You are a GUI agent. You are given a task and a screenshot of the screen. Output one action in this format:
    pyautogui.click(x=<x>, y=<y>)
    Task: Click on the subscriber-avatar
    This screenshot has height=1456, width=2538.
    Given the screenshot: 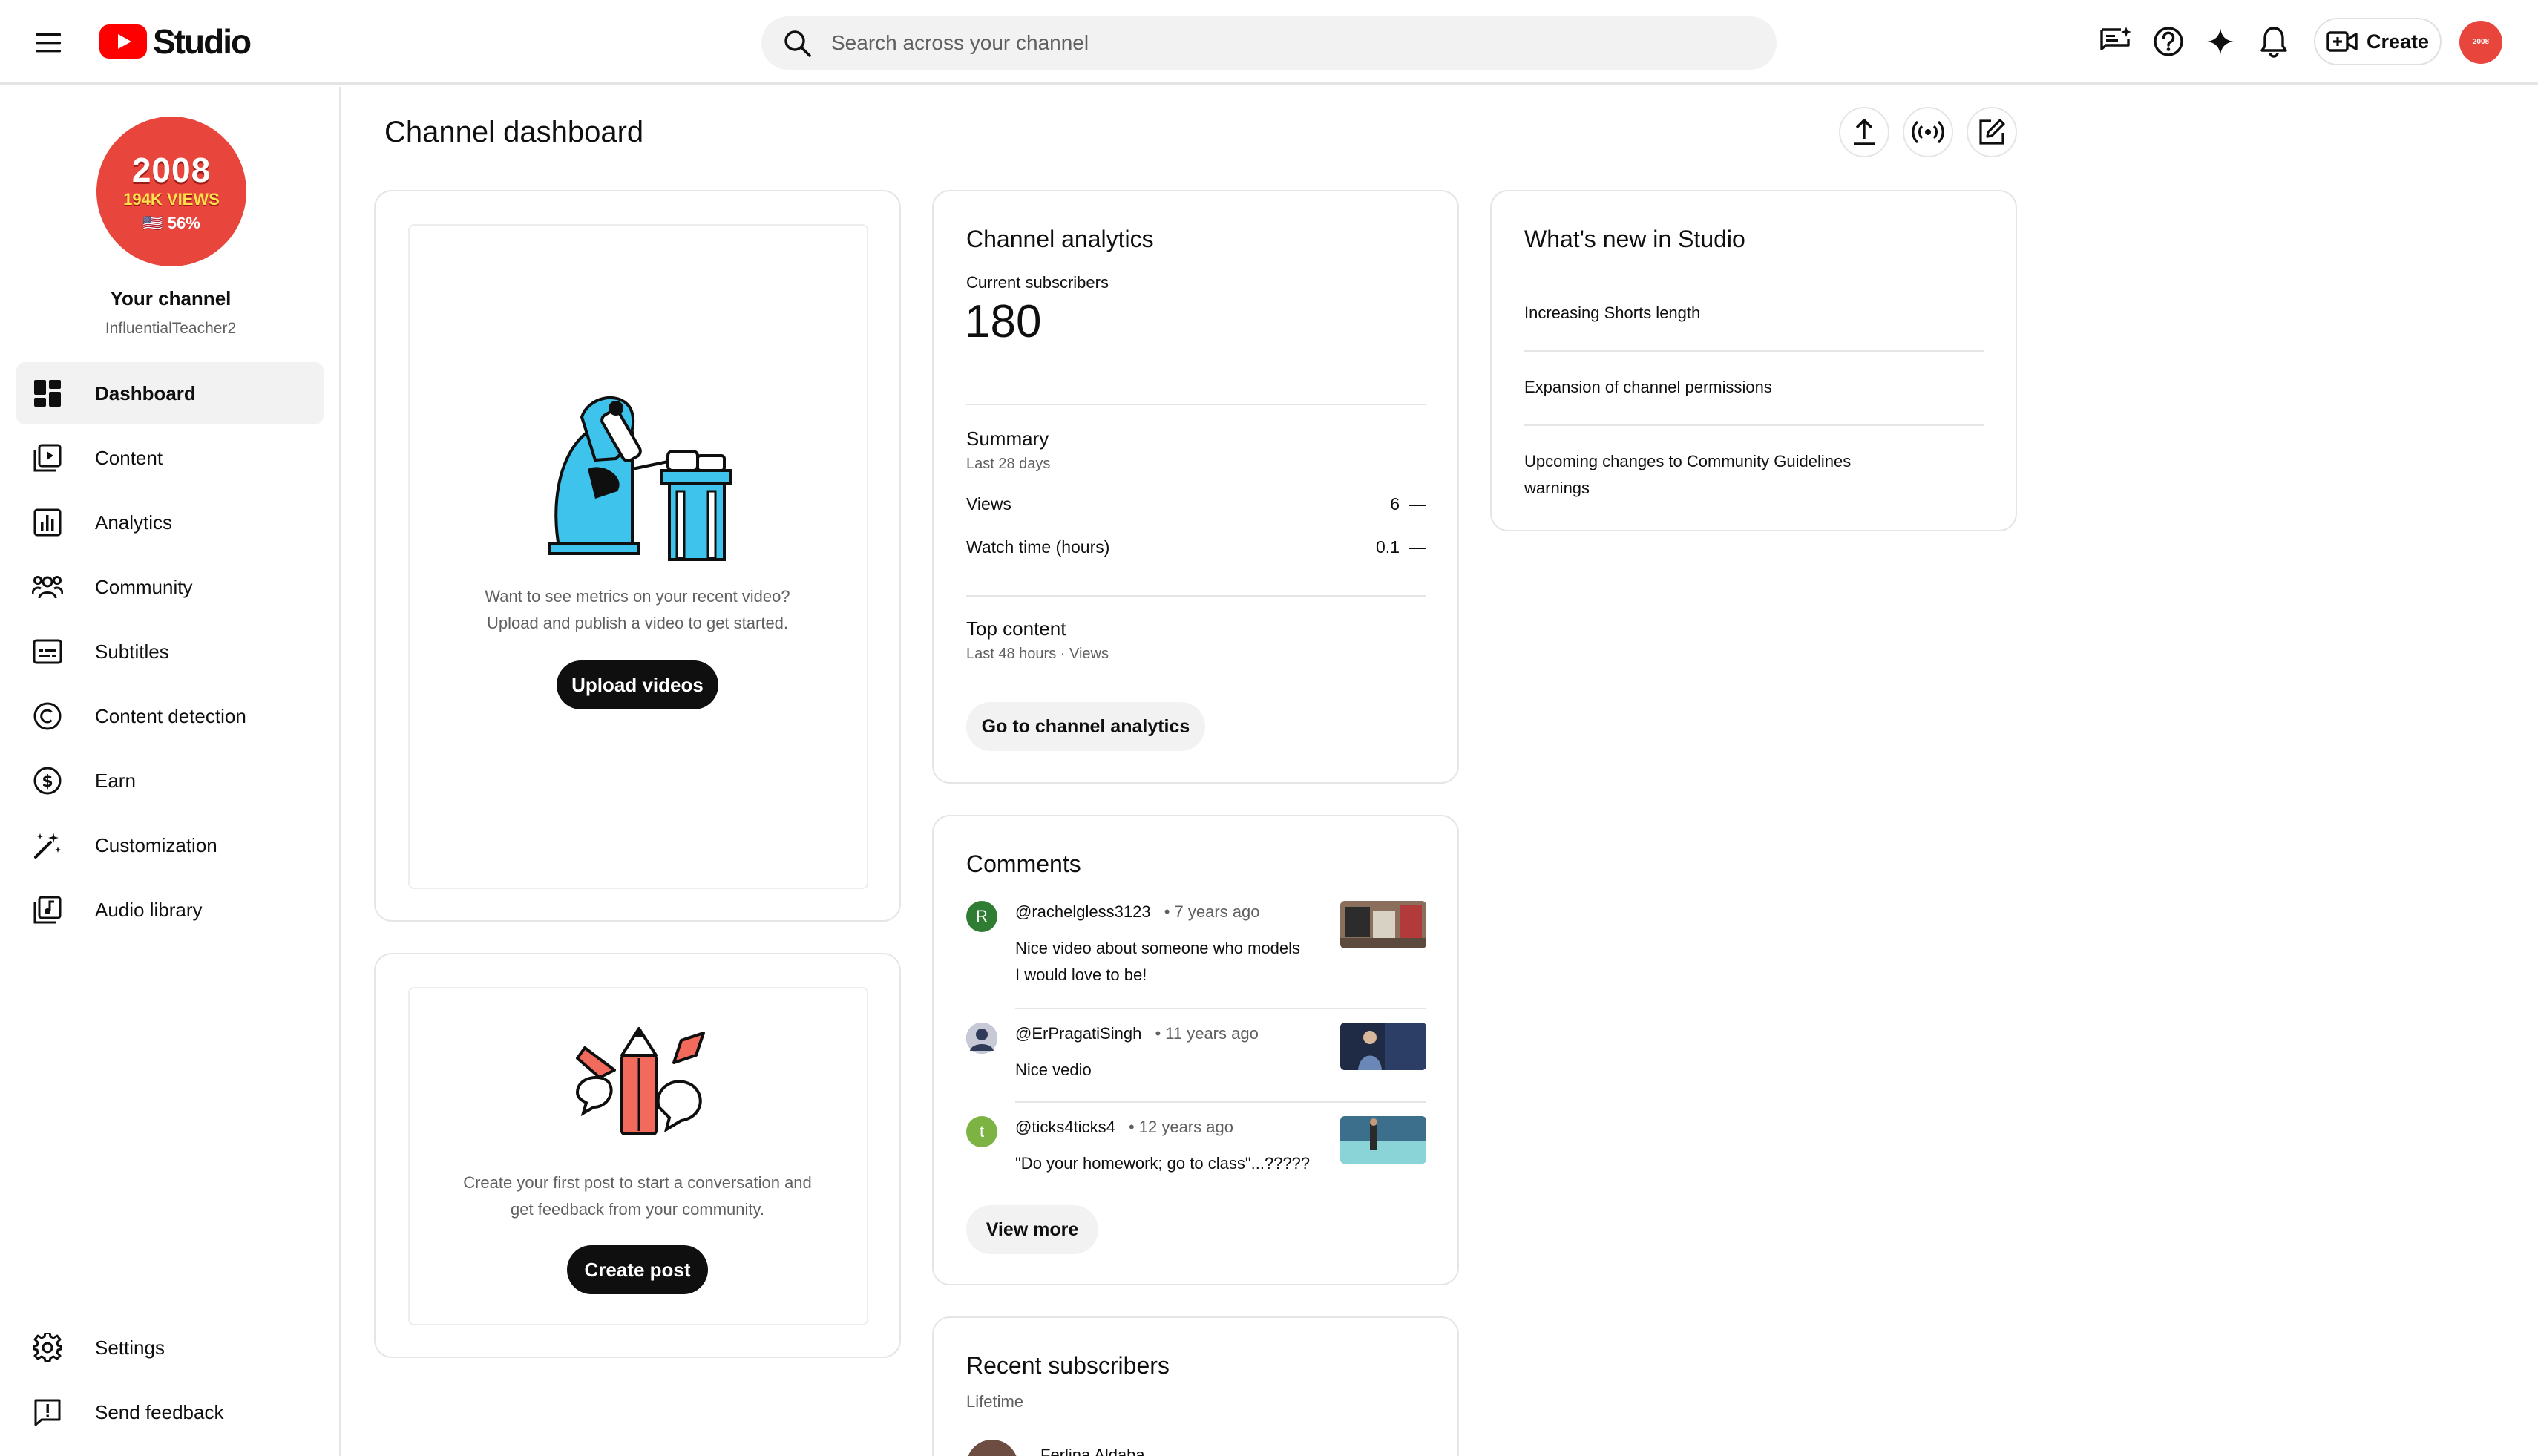 What is the action you would take?
    pyautogui.click(x=992, y=1448)
    